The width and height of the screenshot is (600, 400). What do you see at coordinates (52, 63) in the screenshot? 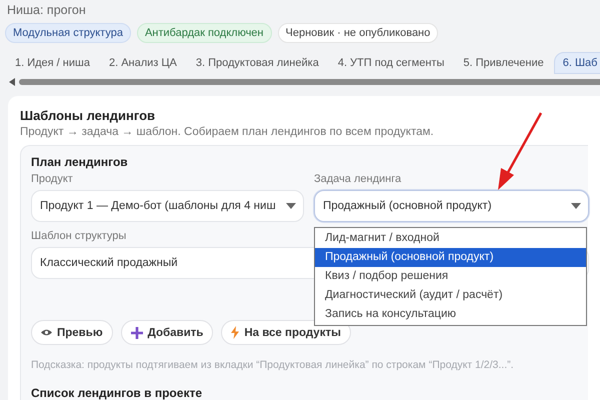
I see `step-tab: 1. Идея / ниша` at bounding box center [52, 63].